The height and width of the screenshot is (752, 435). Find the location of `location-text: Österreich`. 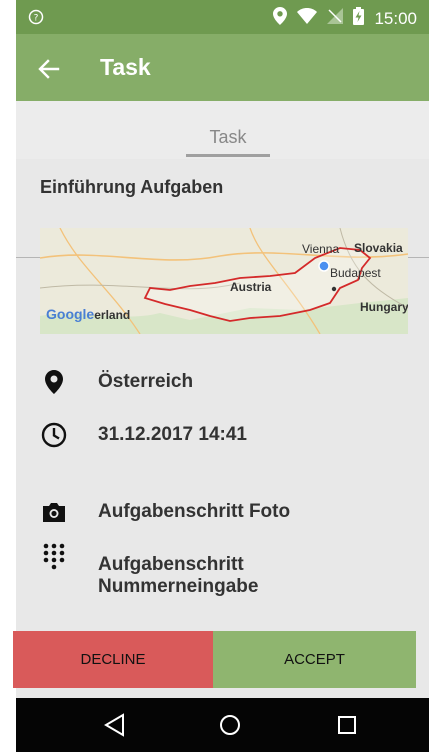

location-text: Österreich is located at coordinates (146, 381).